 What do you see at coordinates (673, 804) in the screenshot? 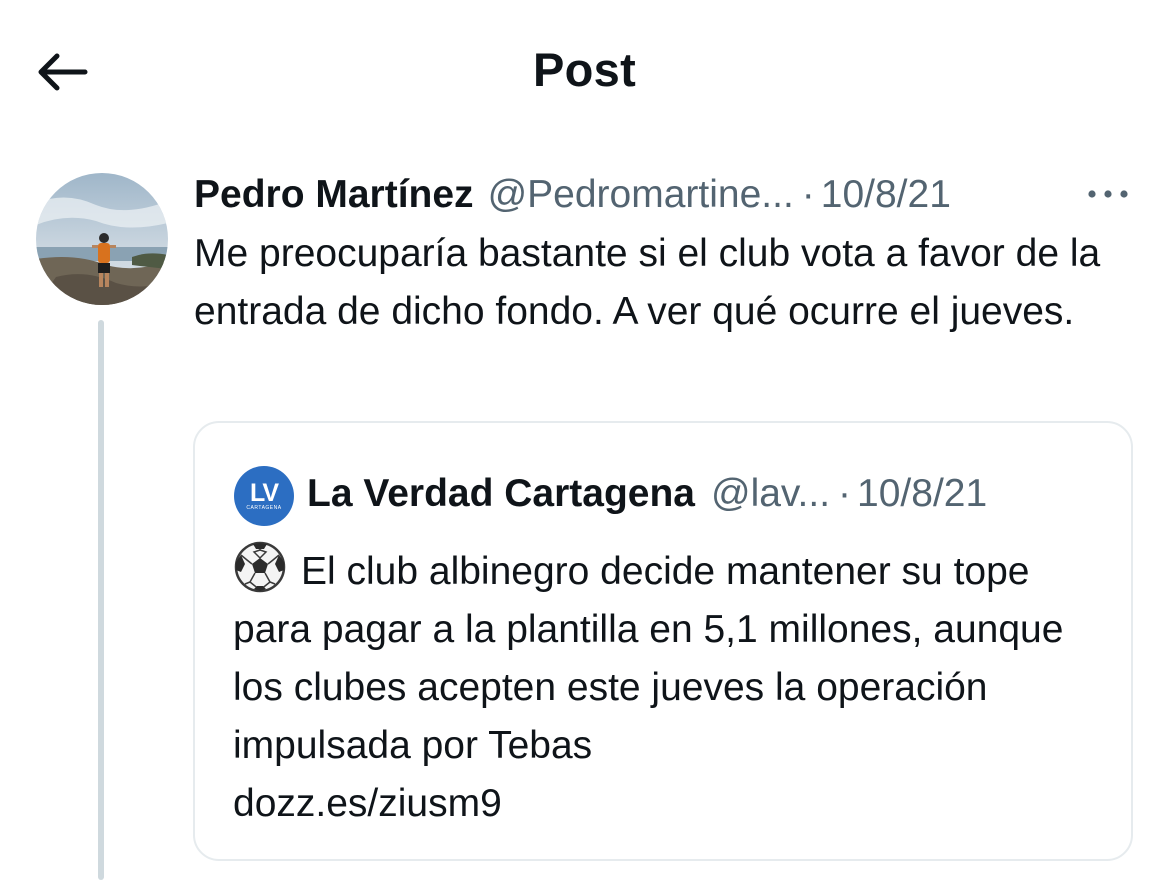
I see `quote-link: dozz.es/ziusm9` at bounding box center [673, 804].